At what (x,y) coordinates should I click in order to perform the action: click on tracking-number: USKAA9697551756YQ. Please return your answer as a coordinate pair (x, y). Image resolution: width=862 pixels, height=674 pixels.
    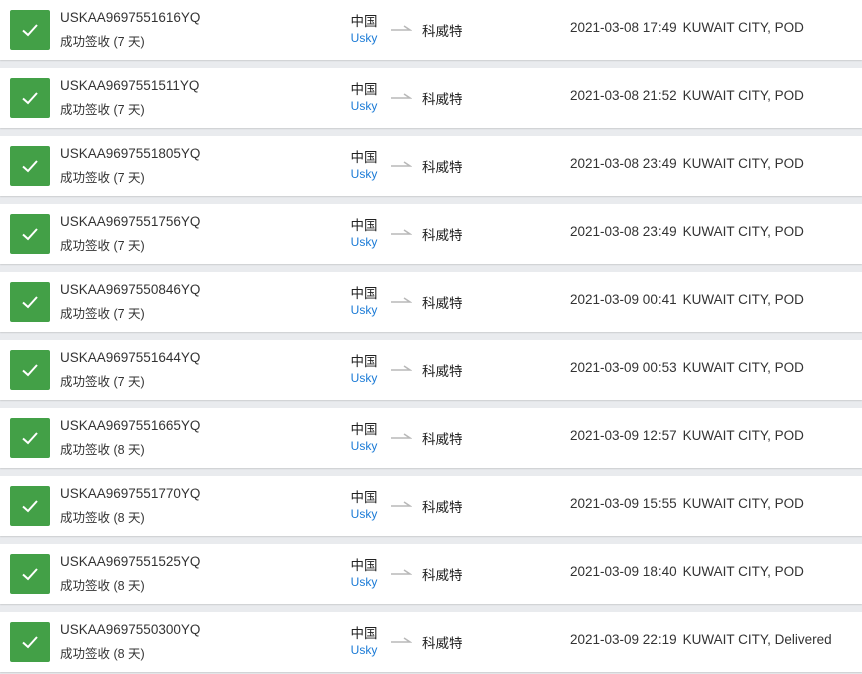
    Looking at the image, I should click on (130, 221).